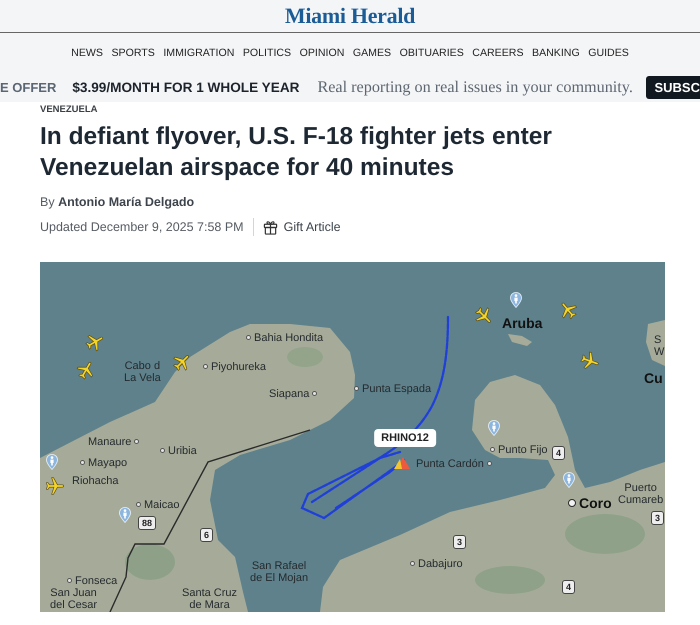  I want to click on aircraft-marker-icon, so click(402, 463).